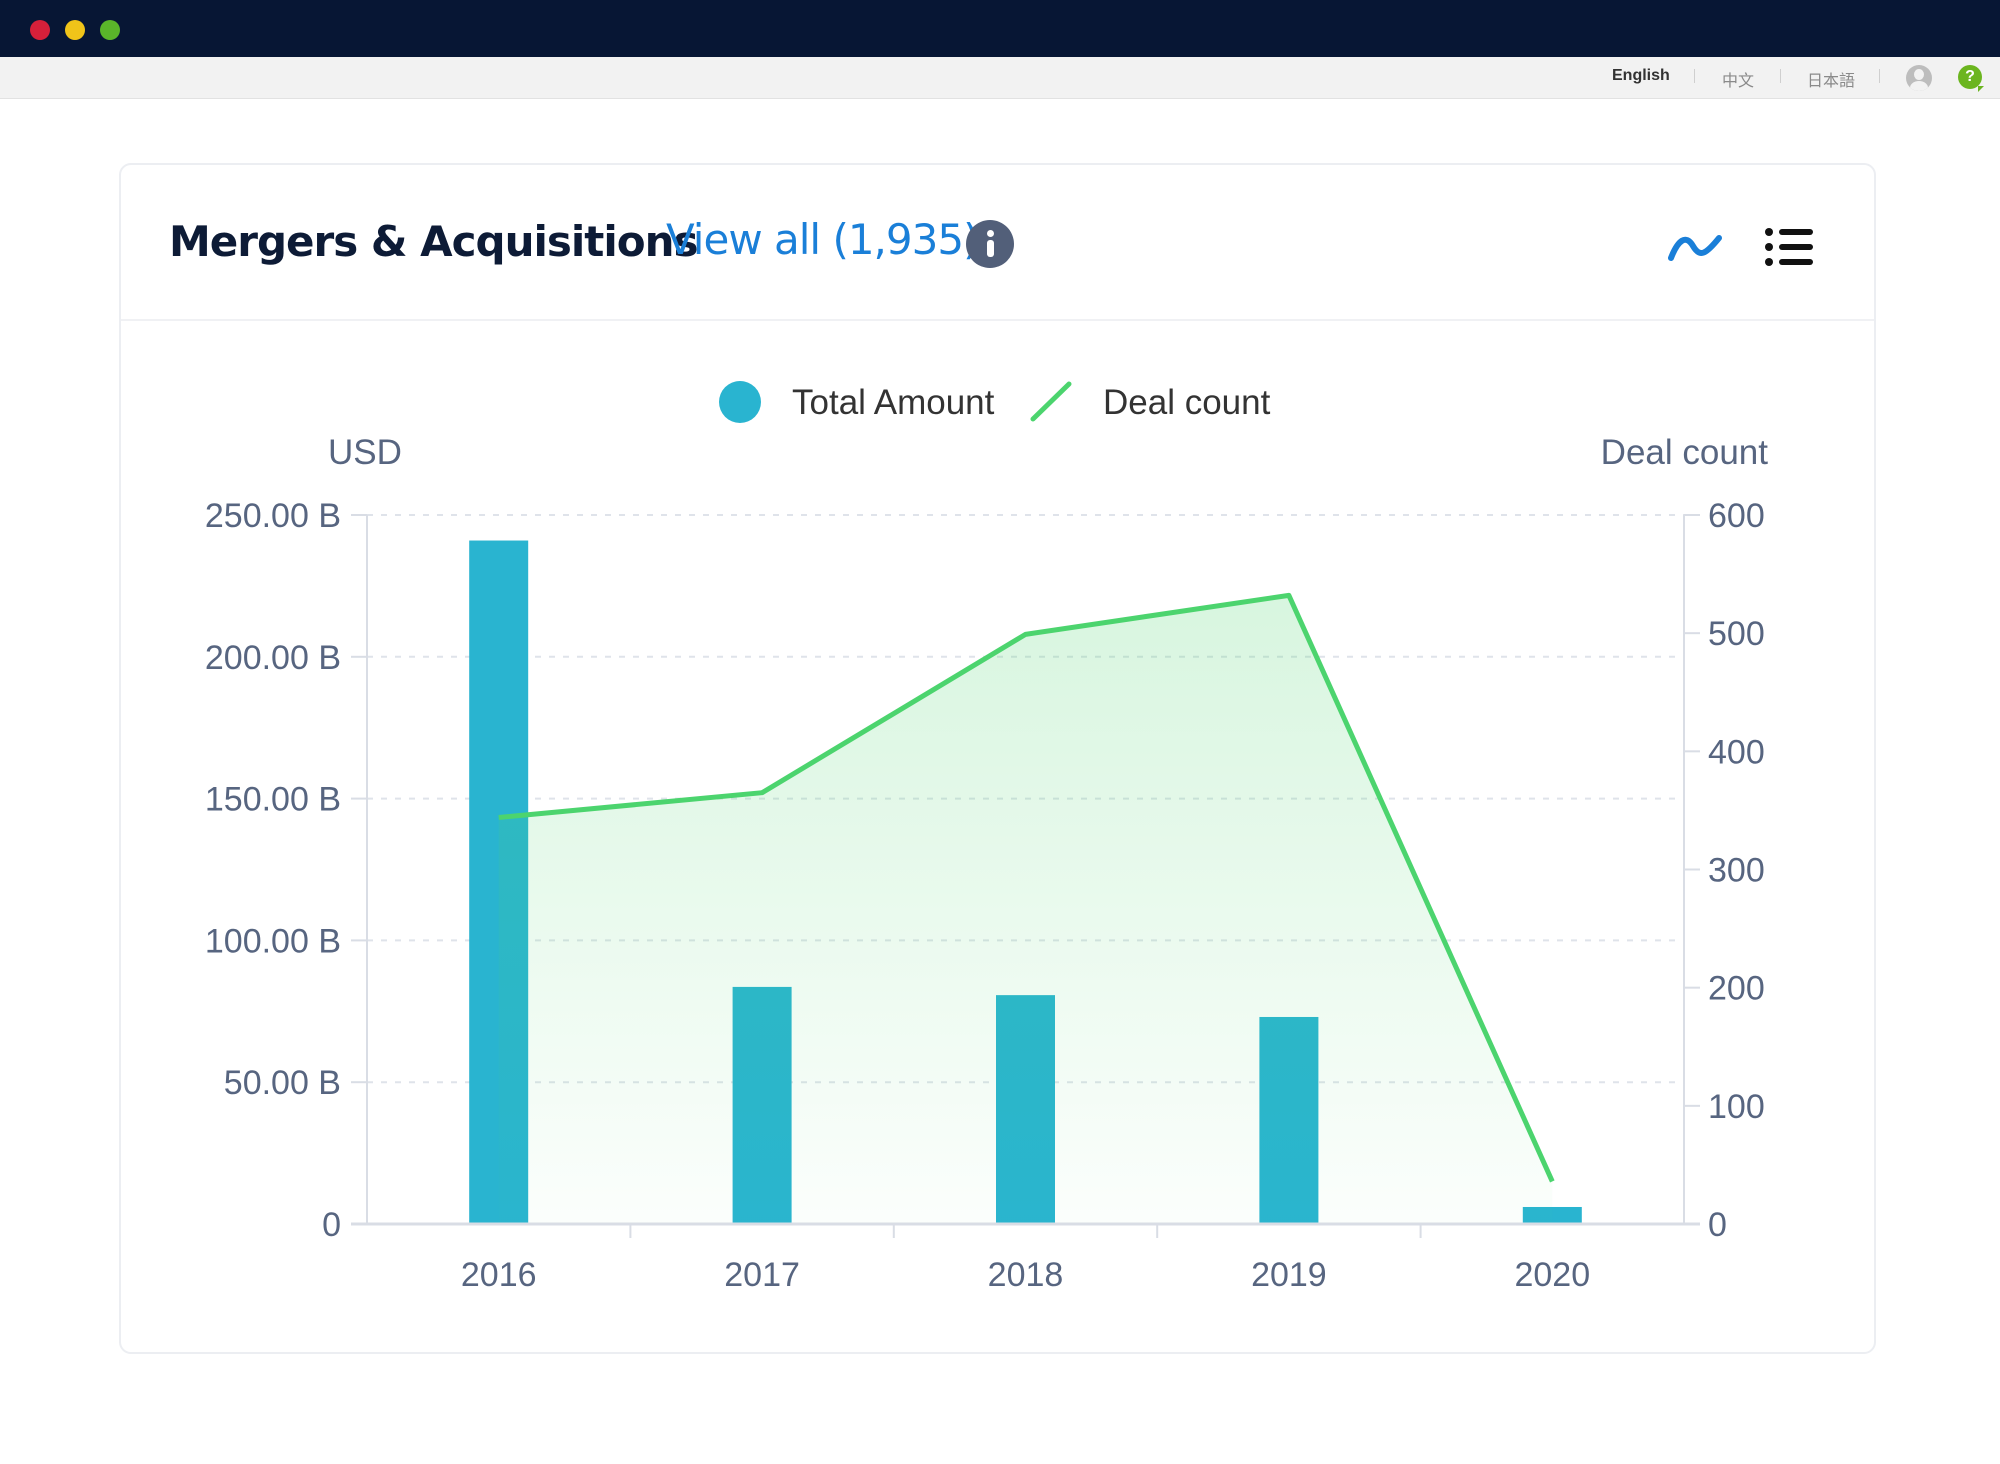 Image resolution: width=2000 pixels, height=1464 pixels. I want to click on y-left-tick-label: 50.00 B, so click(282, 1083).